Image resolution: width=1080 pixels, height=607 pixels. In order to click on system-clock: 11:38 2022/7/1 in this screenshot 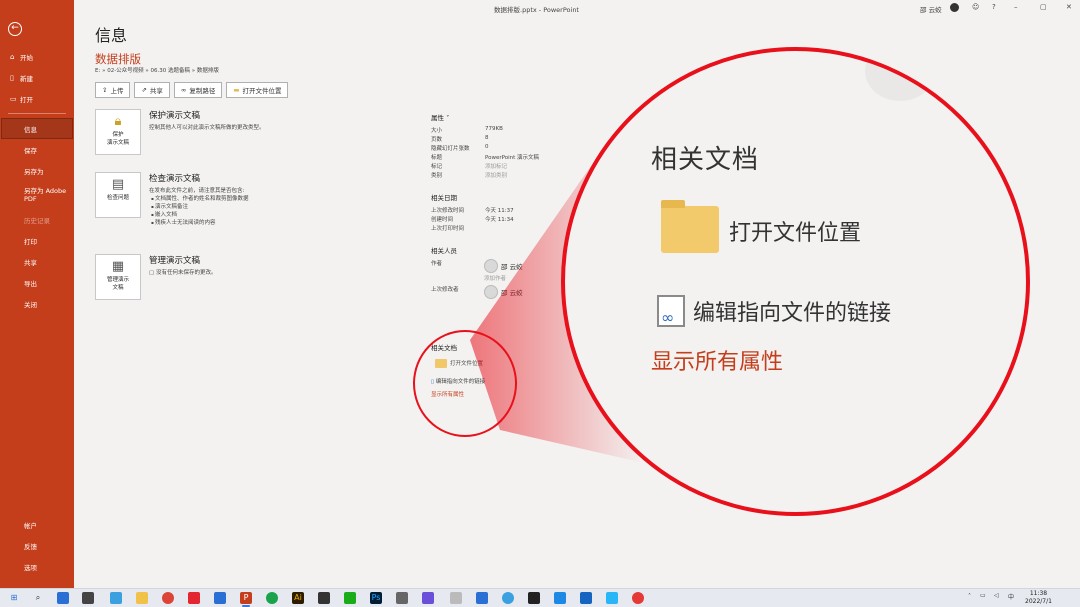, I will do `click(1038, 598)`.